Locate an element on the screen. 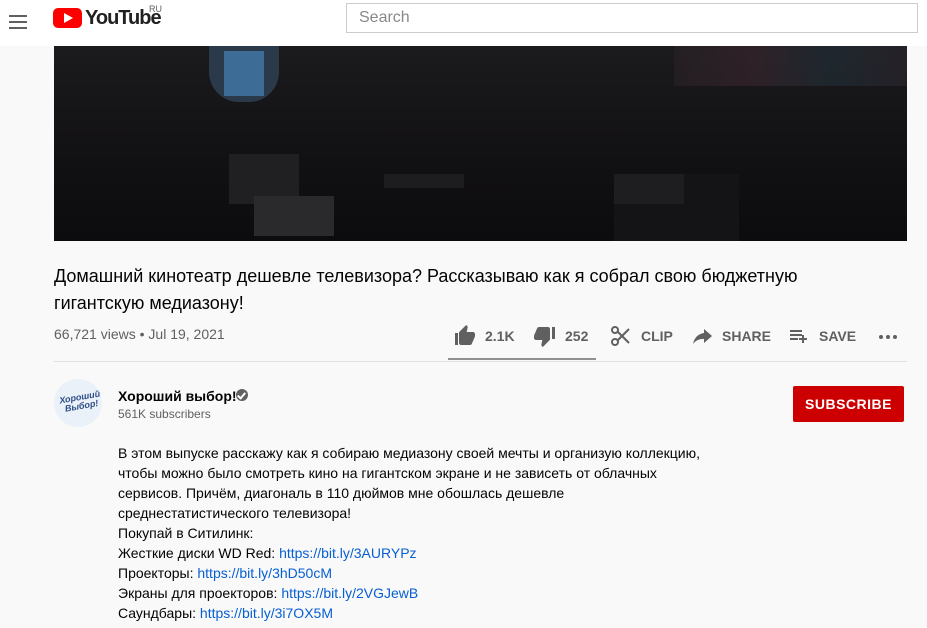  link-row: Саундбары: https://bit.ly/3i7OX5M is located at coordinates (225, 613).